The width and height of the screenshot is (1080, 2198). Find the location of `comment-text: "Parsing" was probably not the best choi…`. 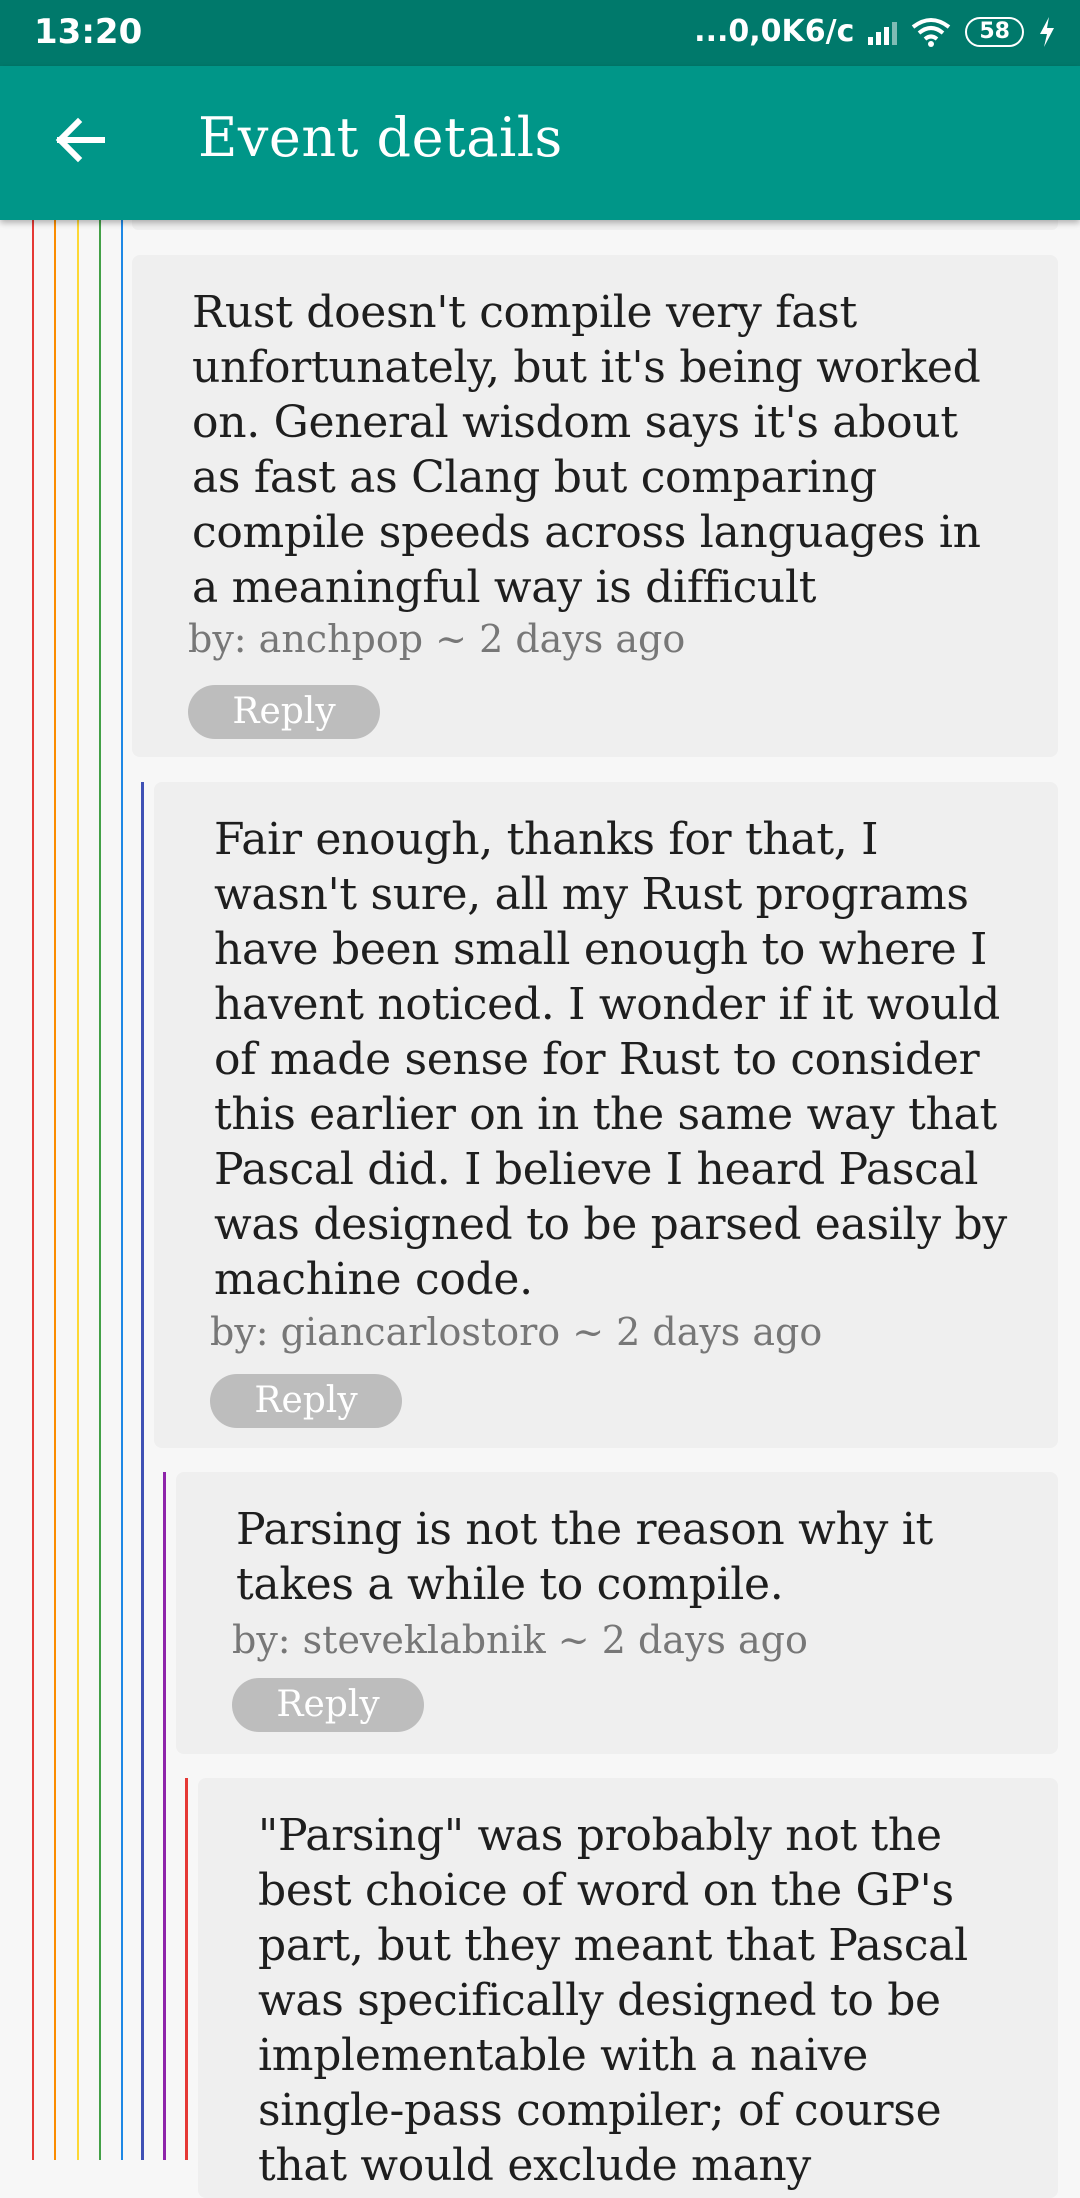

comment-text: "Parsing" was probably not the best choi… is located at coordinates (613, 2000).